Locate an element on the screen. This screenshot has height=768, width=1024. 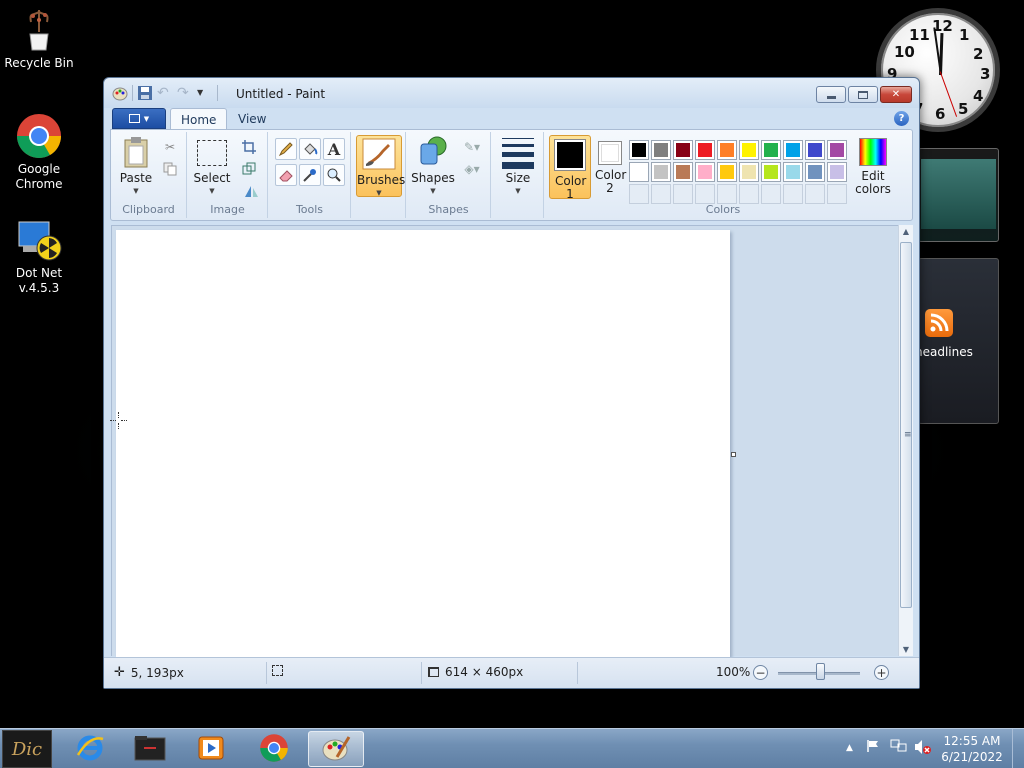
rotate-icon is located at coordinates (253, 191).